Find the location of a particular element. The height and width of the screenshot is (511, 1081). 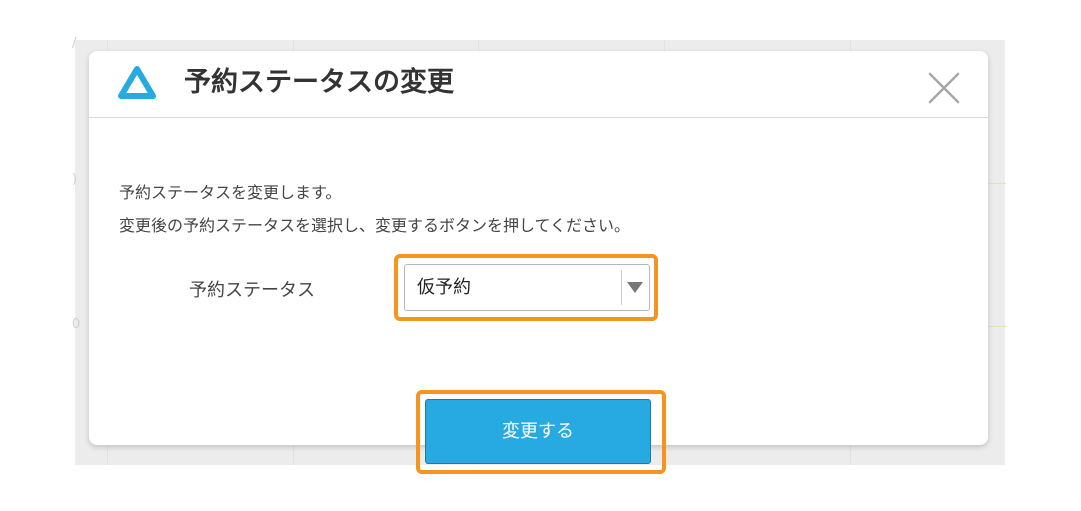

close-icon is located at coordinates (944, 88).